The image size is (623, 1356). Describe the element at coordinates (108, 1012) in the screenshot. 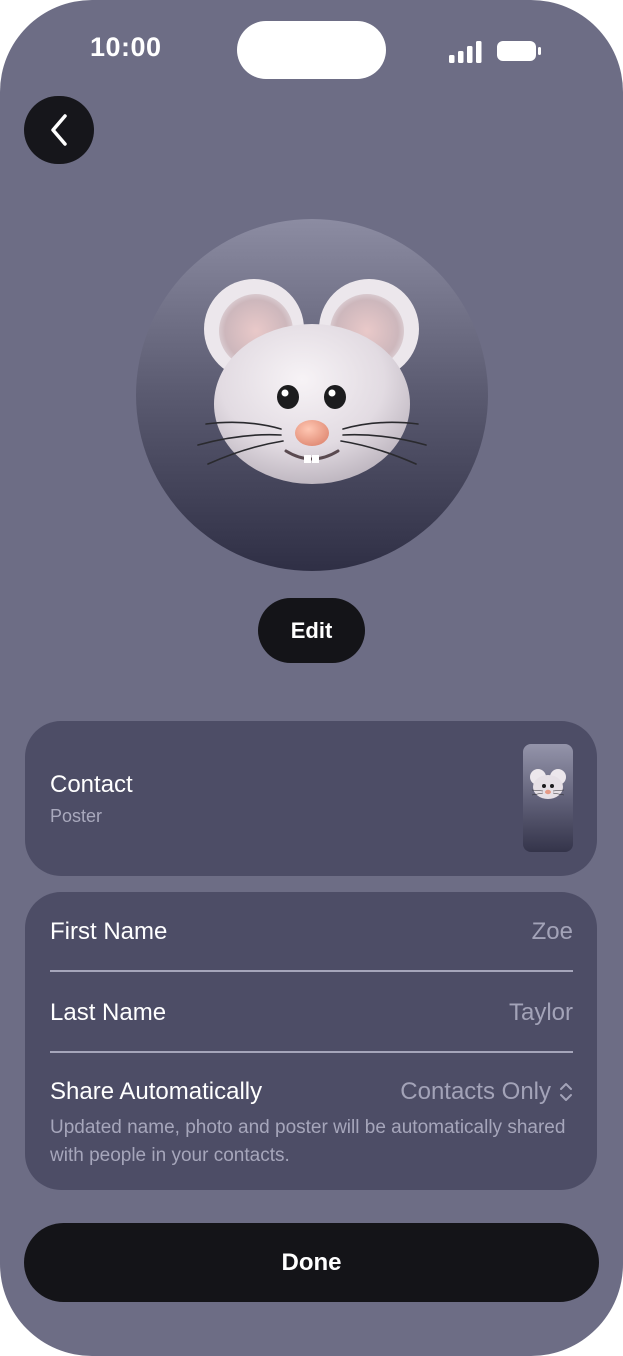

I see `last-name-label: Last Name` at that location.